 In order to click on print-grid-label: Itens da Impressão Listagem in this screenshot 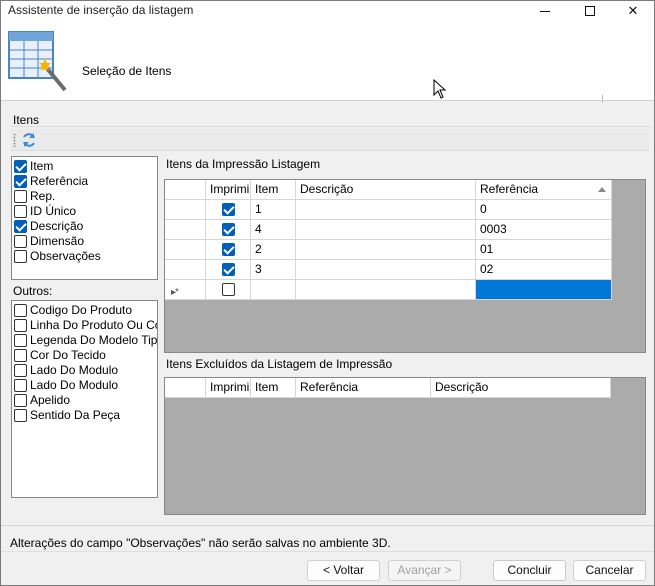, I will do `click(243, 164)`.